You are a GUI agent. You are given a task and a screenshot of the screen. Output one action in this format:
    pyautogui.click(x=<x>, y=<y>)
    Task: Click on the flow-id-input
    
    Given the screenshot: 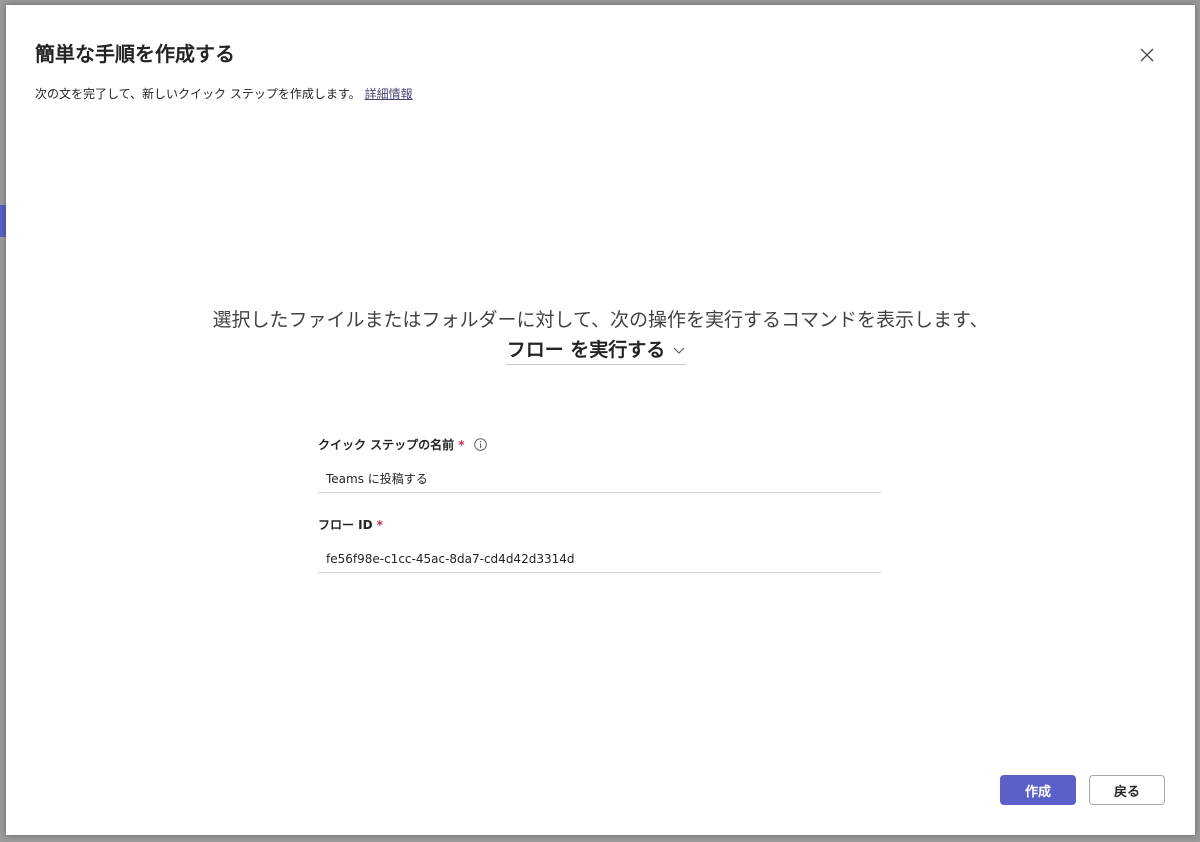 What is the action you would take?
    pyautogui.click(x=599, y=559)
    